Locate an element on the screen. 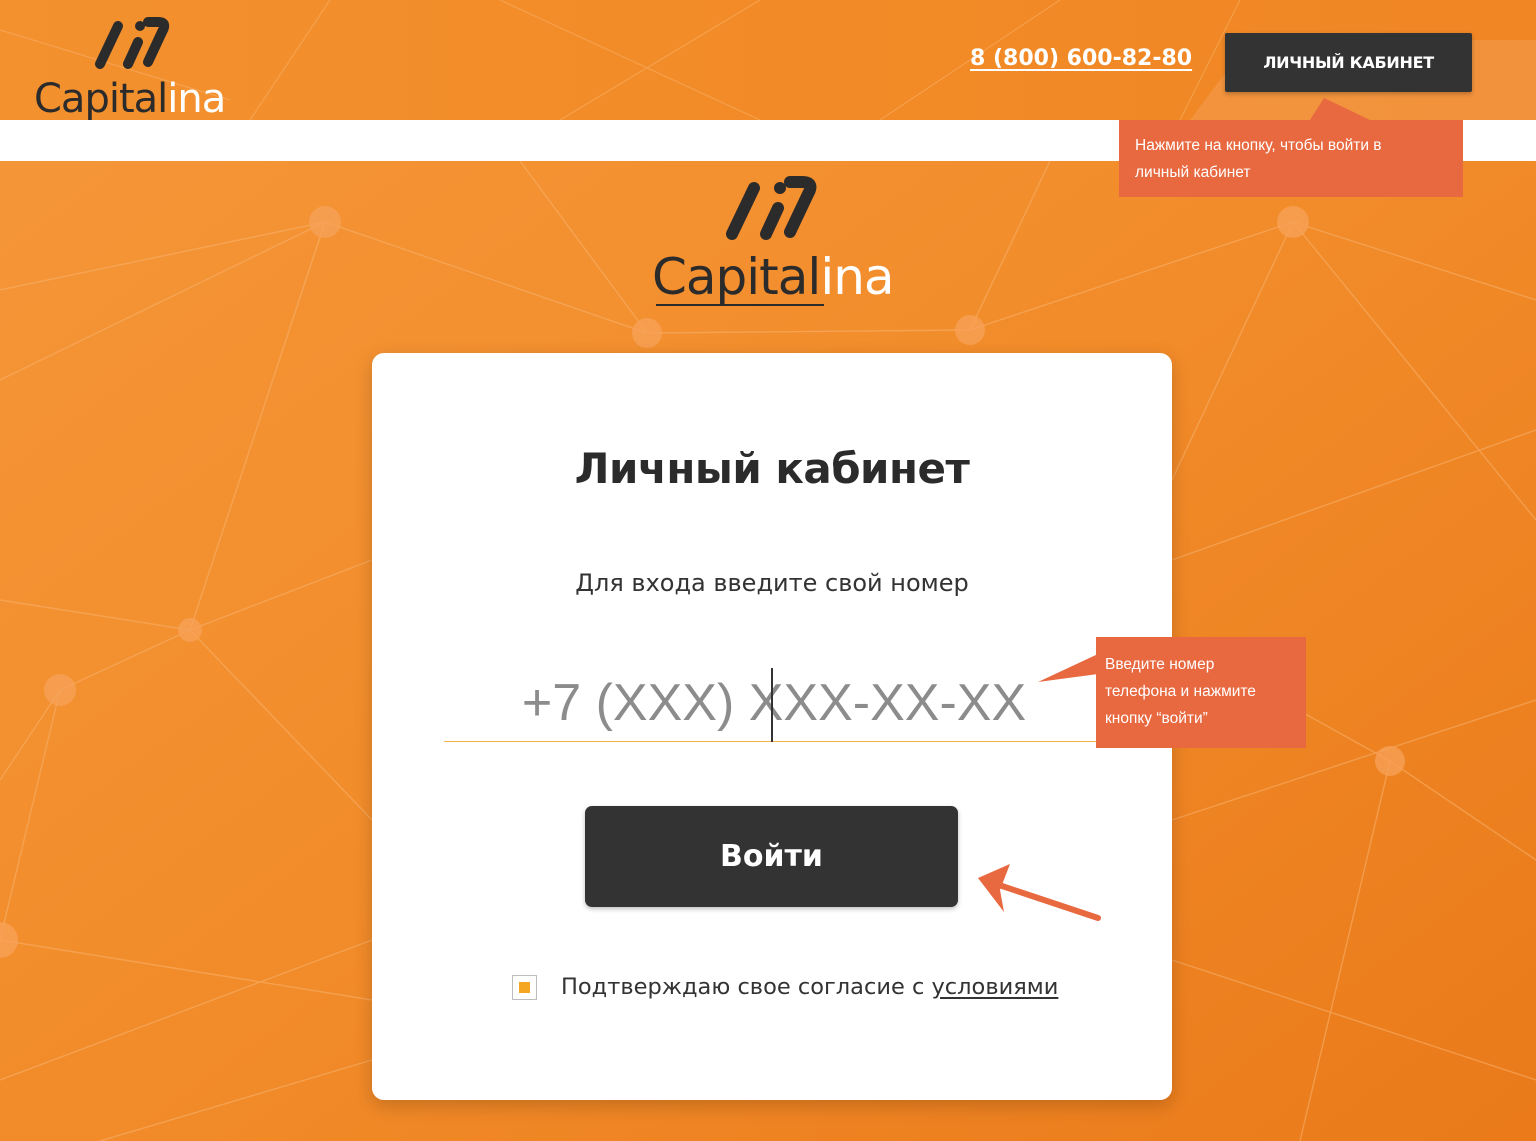 Image resolution: width=1536 pixels, height=1141 pixels. consent-label: Подтверждаю свое согласие с условиями is located at coordinates (809, 987).